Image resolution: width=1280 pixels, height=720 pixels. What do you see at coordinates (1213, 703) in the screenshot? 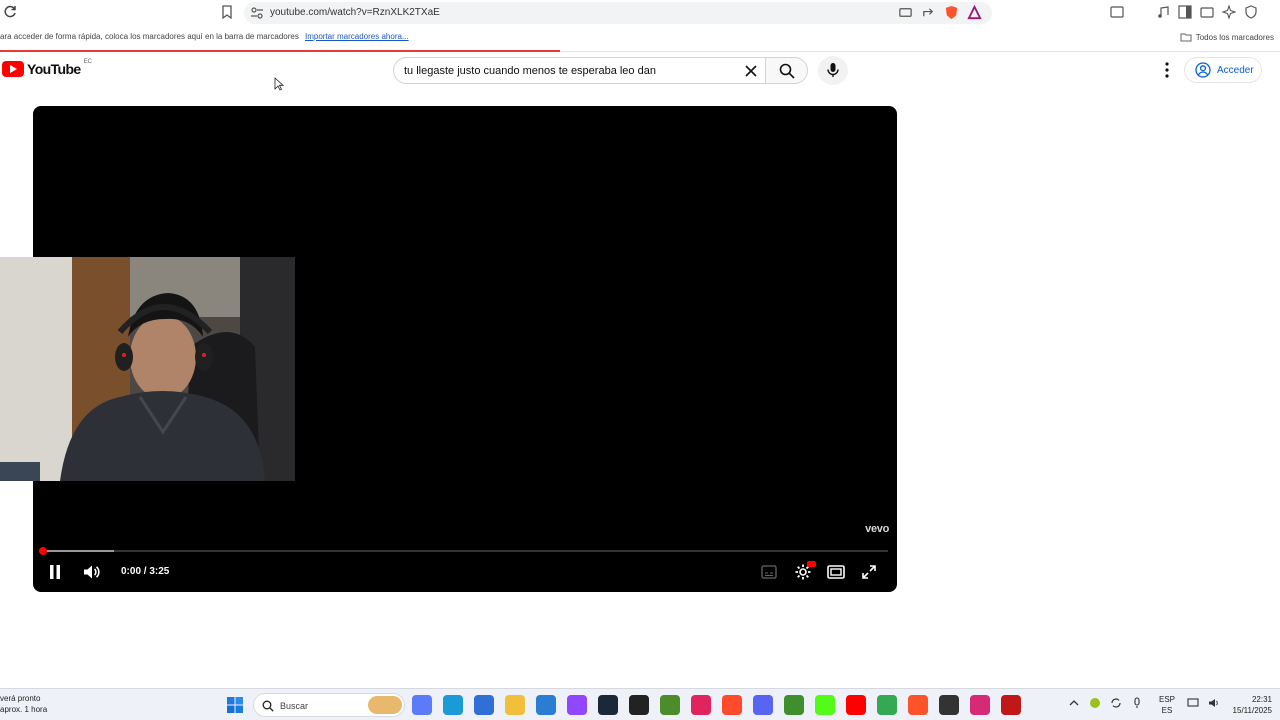
I see `volume-tray-icon` at bounding box center [1213, 703].